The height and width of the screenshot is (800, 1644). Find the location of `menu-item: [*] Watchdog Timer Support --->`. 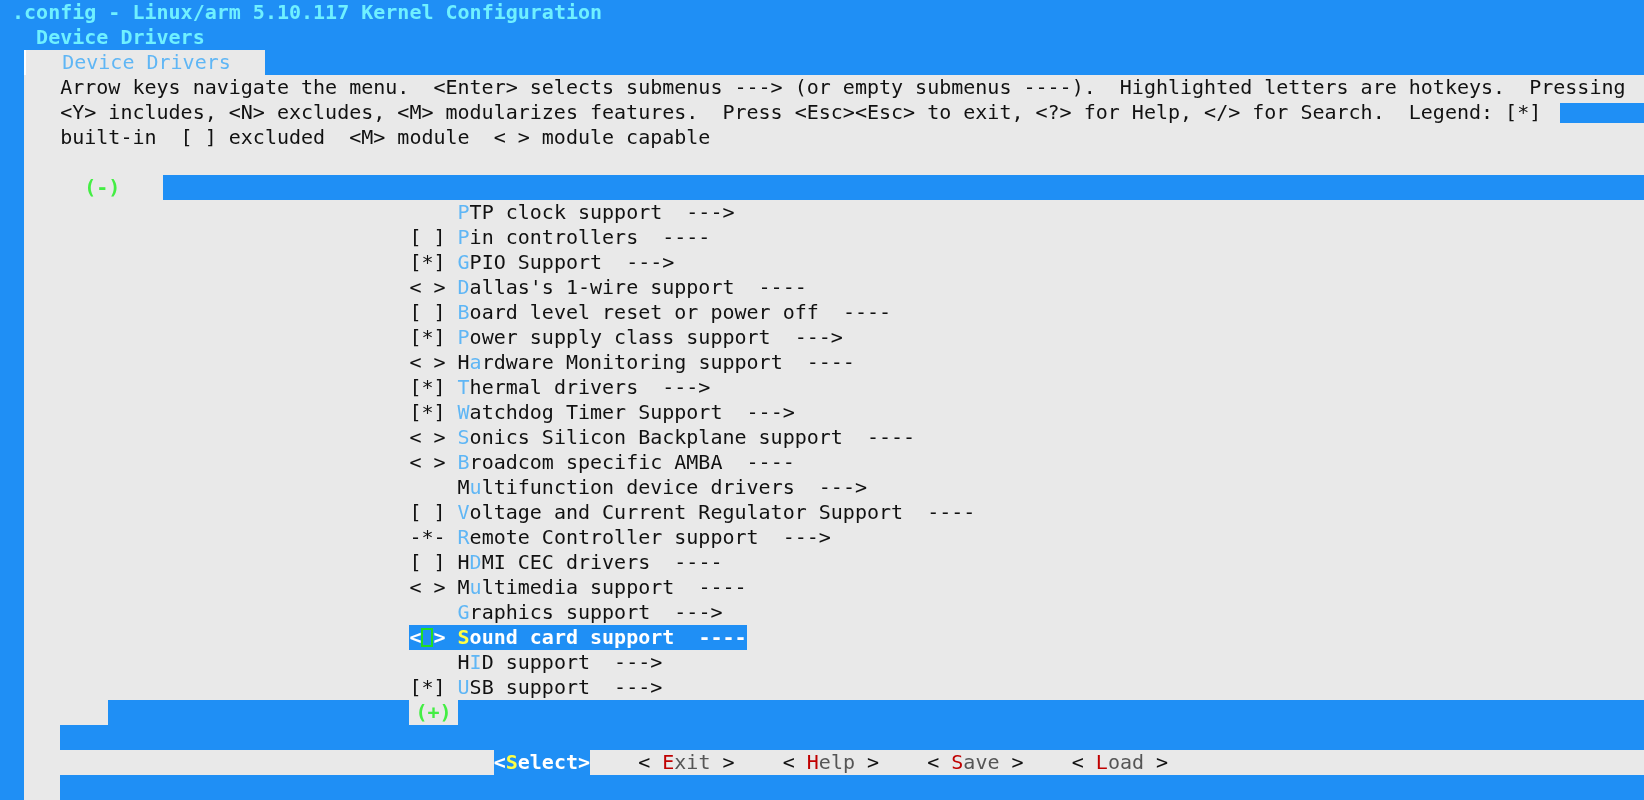

menu-item: [*] Watchdog Timer Support ---> is located at coordinates (602, 412).